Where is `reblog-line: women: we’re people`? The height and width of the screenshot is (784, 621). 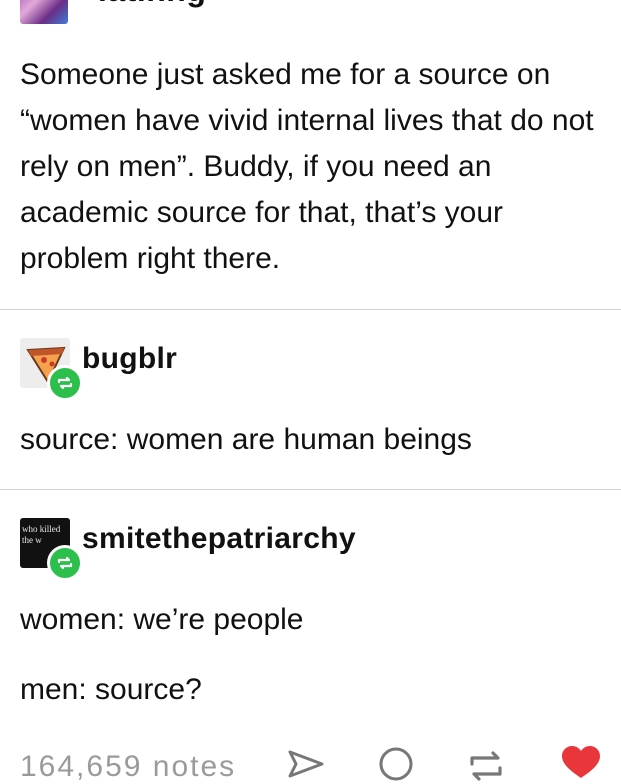 reblog-line: women: we’re people is located at coordinates (162, 619).